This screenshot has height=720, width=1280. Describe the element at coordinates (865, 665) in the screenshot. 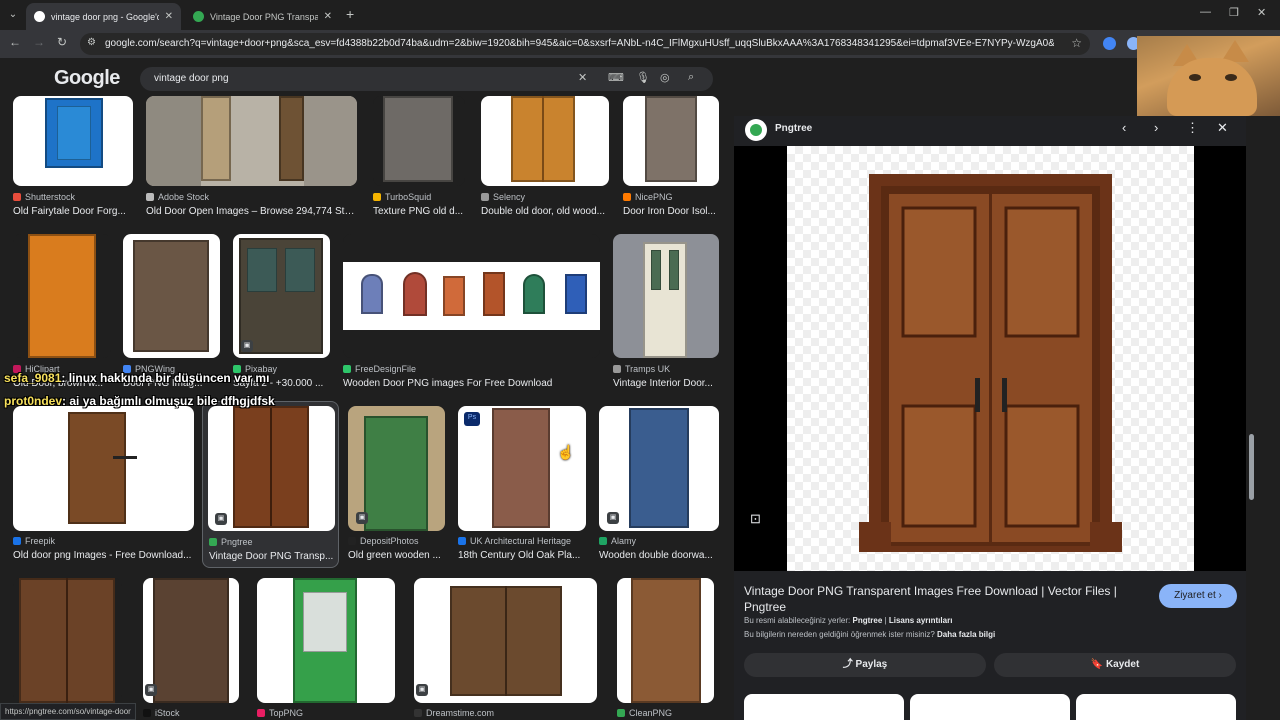

I see `share-button: ⤴ Paylaş` at that location.